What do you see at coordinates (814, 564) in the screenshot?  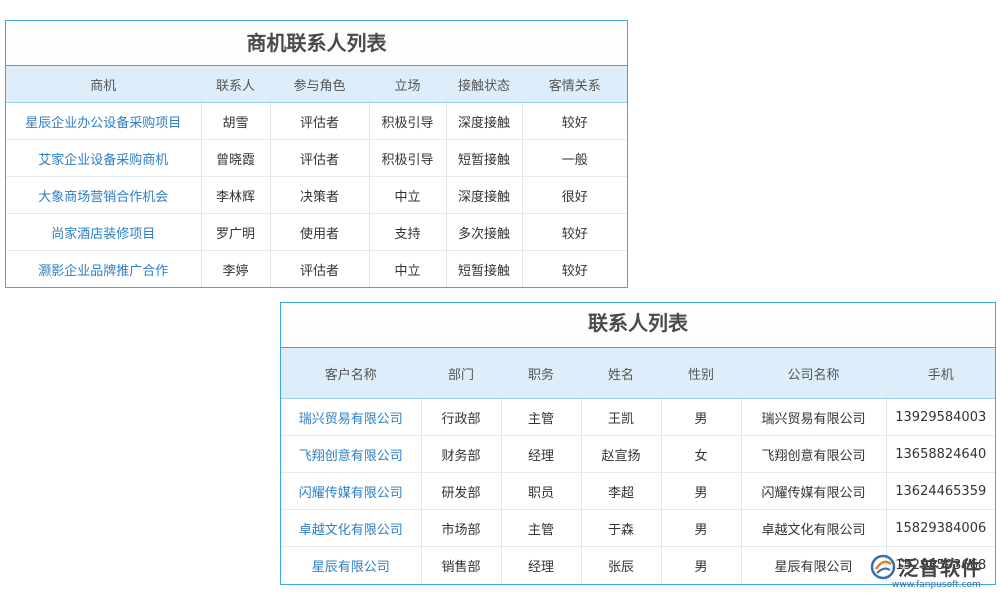 I see `company-cell: 星辰有限公司` at bounding box center [814, 564].